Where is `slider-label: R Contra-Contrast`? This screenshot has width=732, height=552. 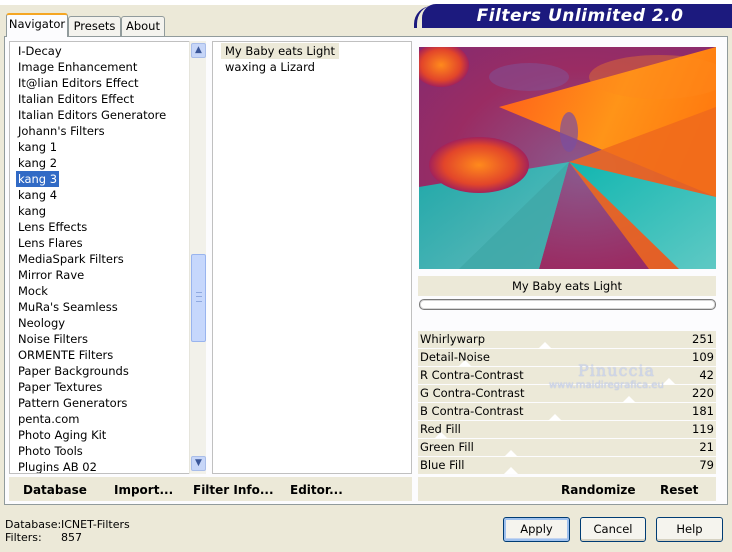
slider-label: R Contra-Contrast is located at coordinates (472, 375).